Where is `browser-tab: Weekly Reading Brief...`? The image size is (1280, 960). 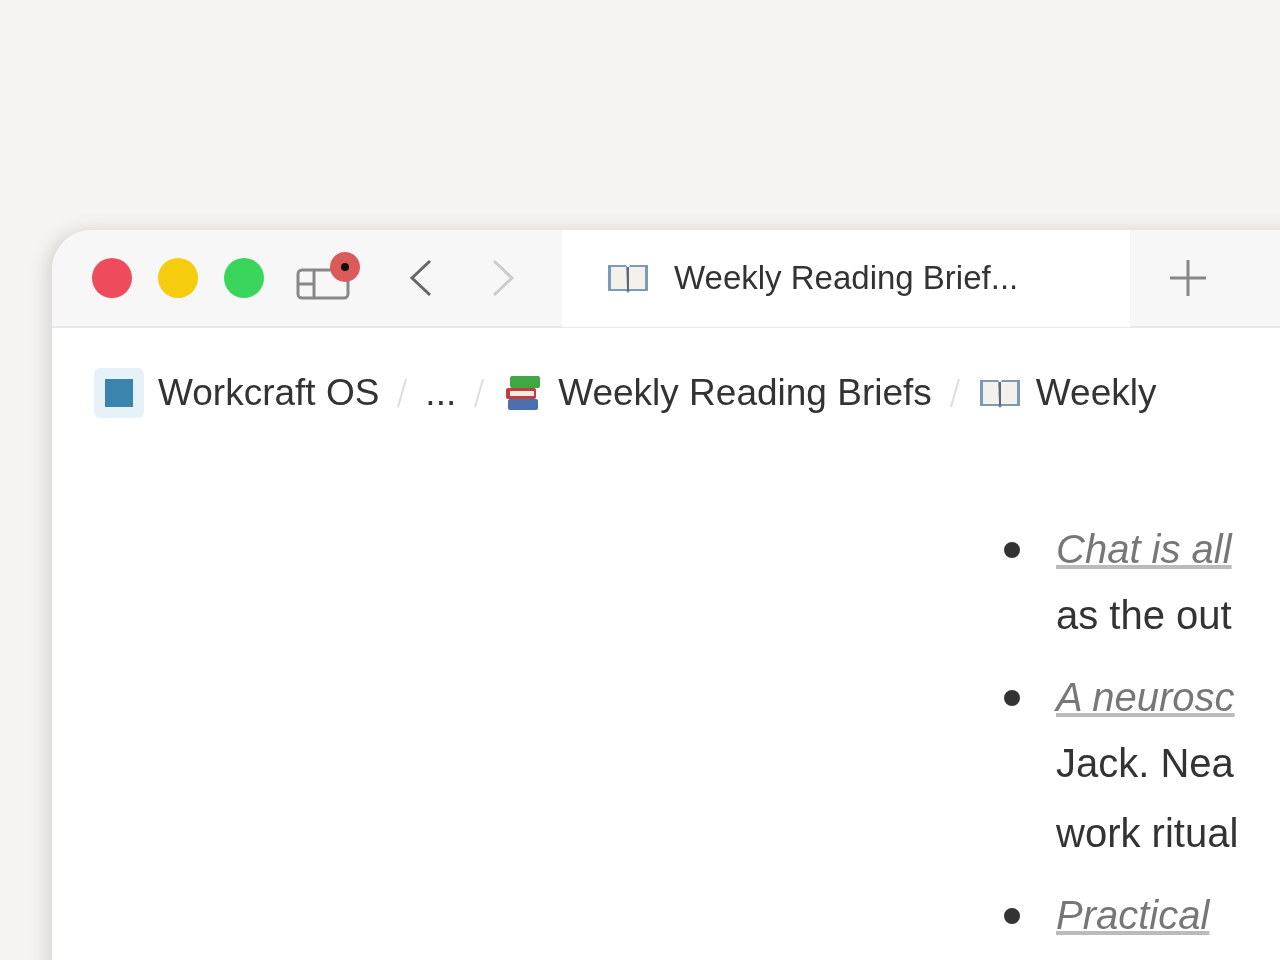 browser-tab: Weekly Reading Brief... is located at coordinates (846, 278).